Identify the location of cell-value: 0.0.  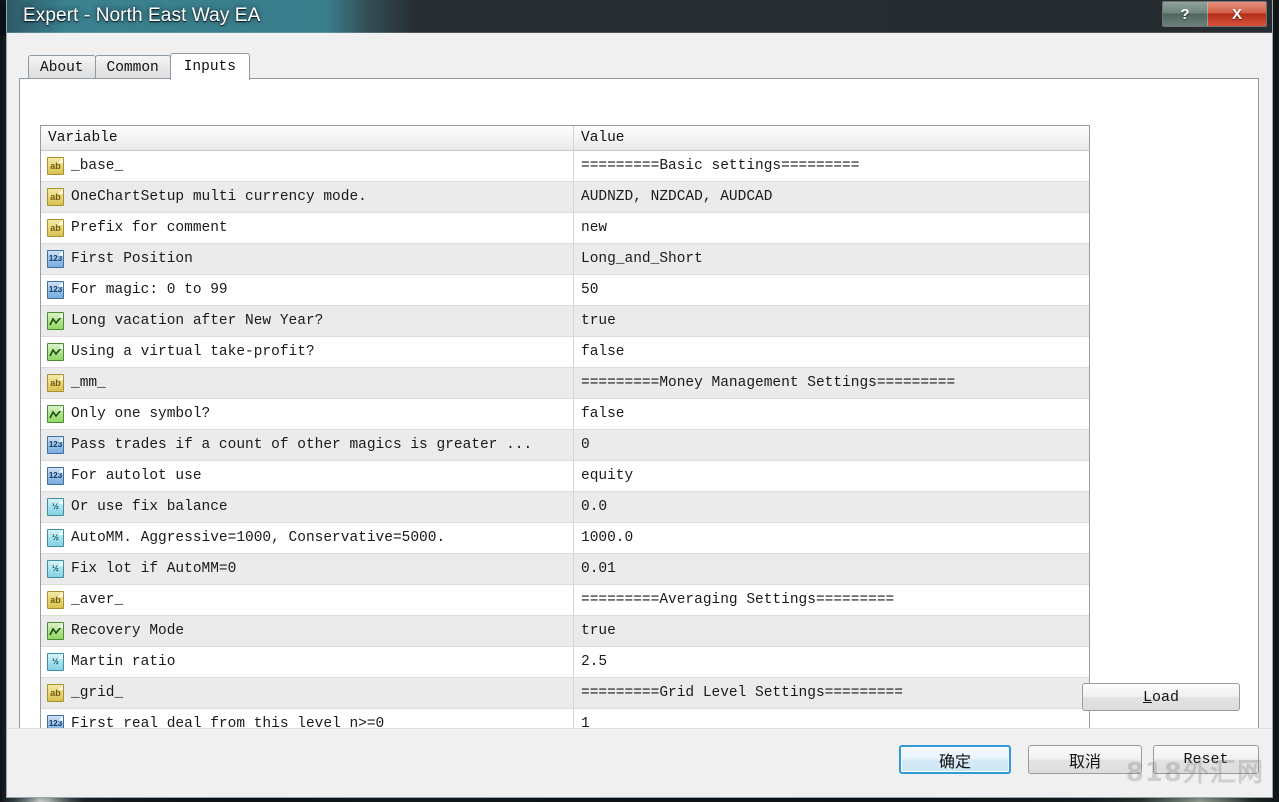
(831, 507).